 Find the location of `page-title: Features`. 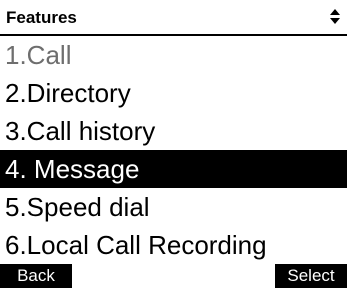

page-title: Features is located at coordinates (41, 17).